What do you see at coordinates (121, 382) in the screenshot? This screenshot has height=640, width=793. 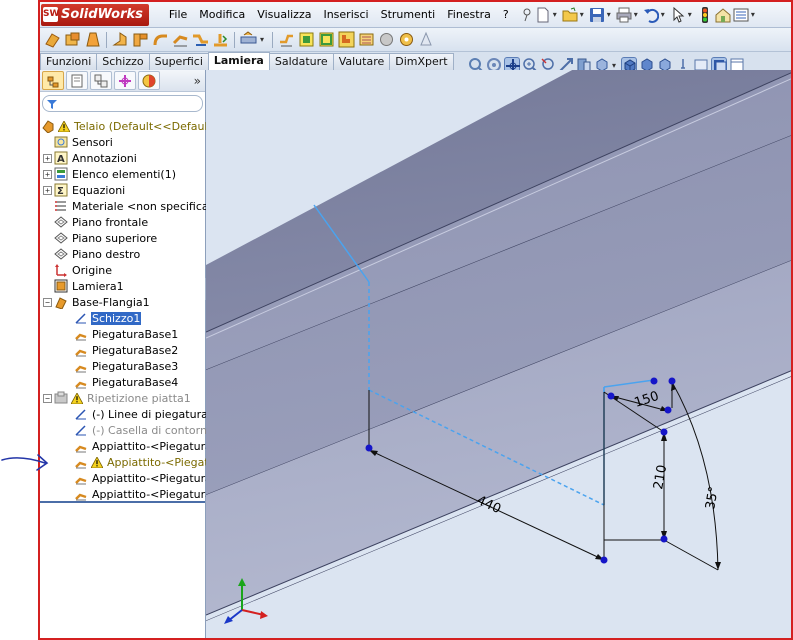 I see `tree-item: PiegaturaBase4` at bounding box center [121, 382].